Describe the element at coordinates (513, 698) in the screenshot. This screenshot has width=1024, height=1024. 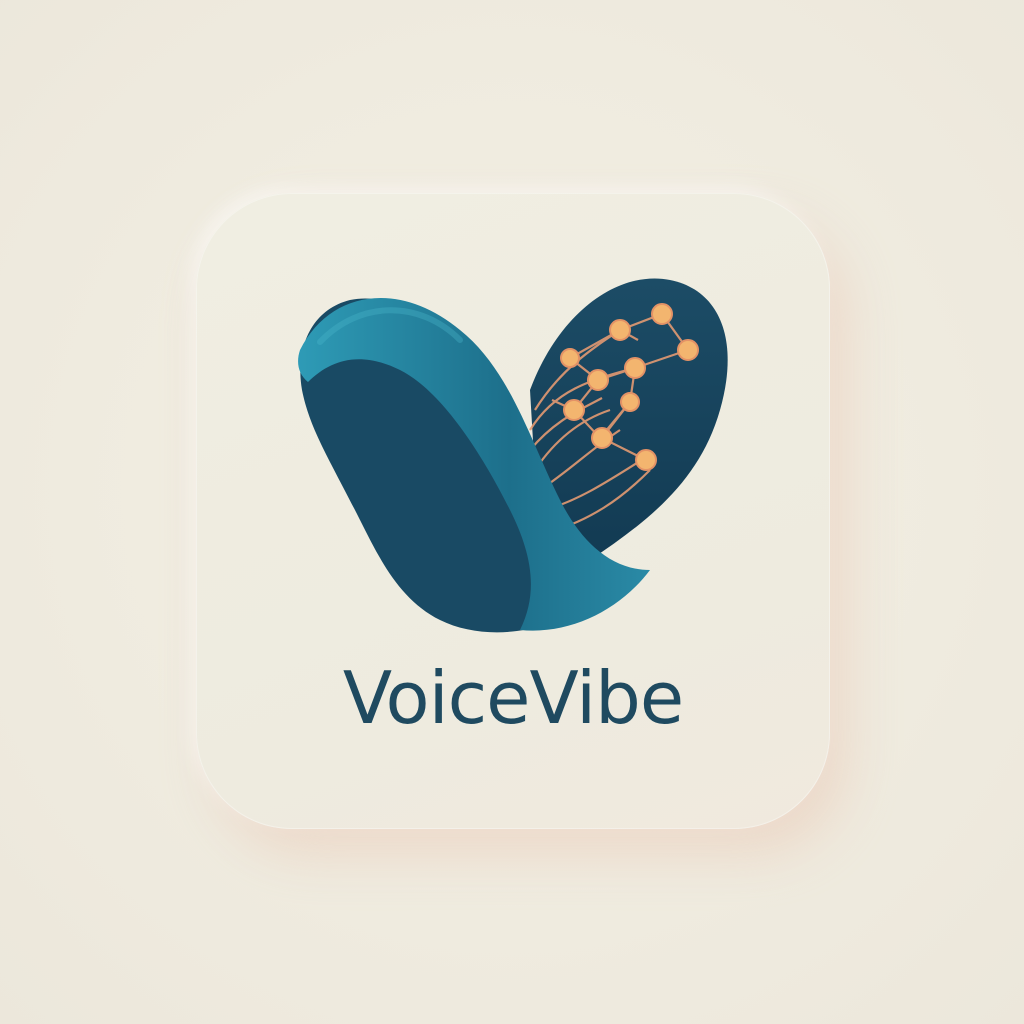
I see `app-name-wordmark: VoiceVibe` at that location.